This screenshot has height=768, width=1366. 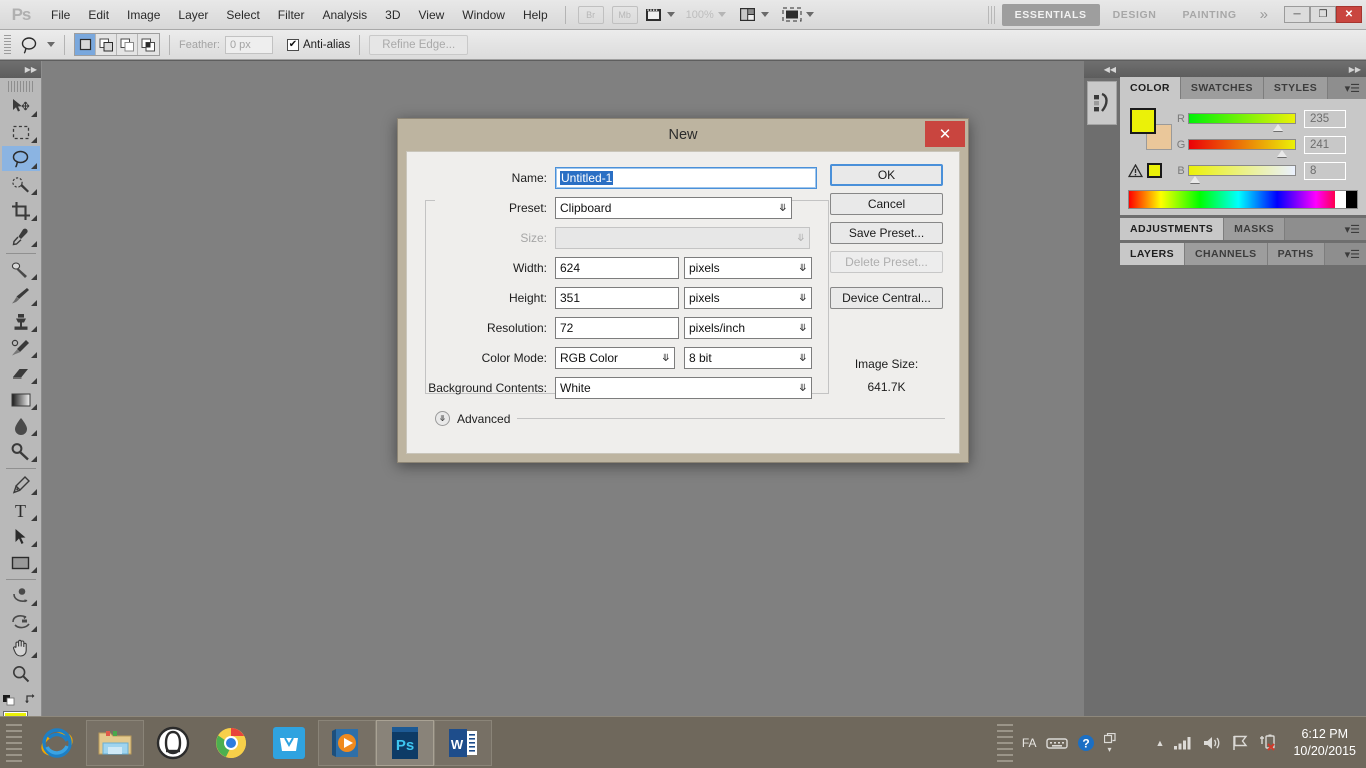 I want to click on dialog-close-button: ✕, so click(x=945, y=134).